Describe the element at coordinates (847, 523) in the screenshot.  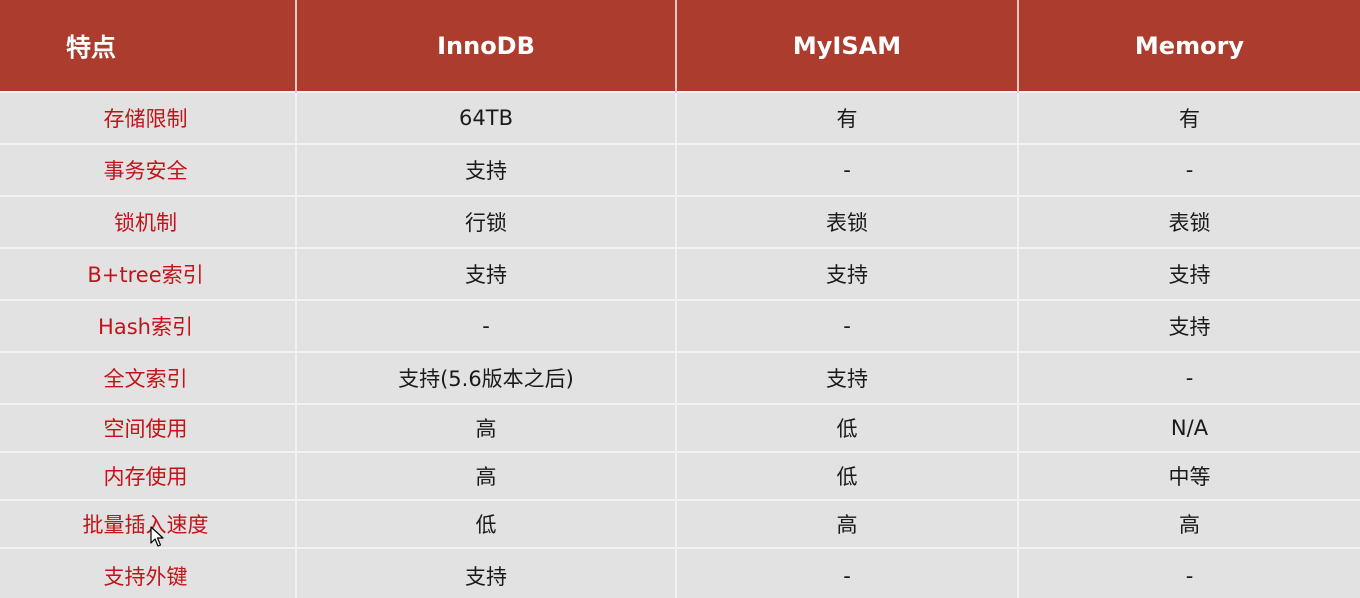
I see `myisam-cell: 高` at that location.